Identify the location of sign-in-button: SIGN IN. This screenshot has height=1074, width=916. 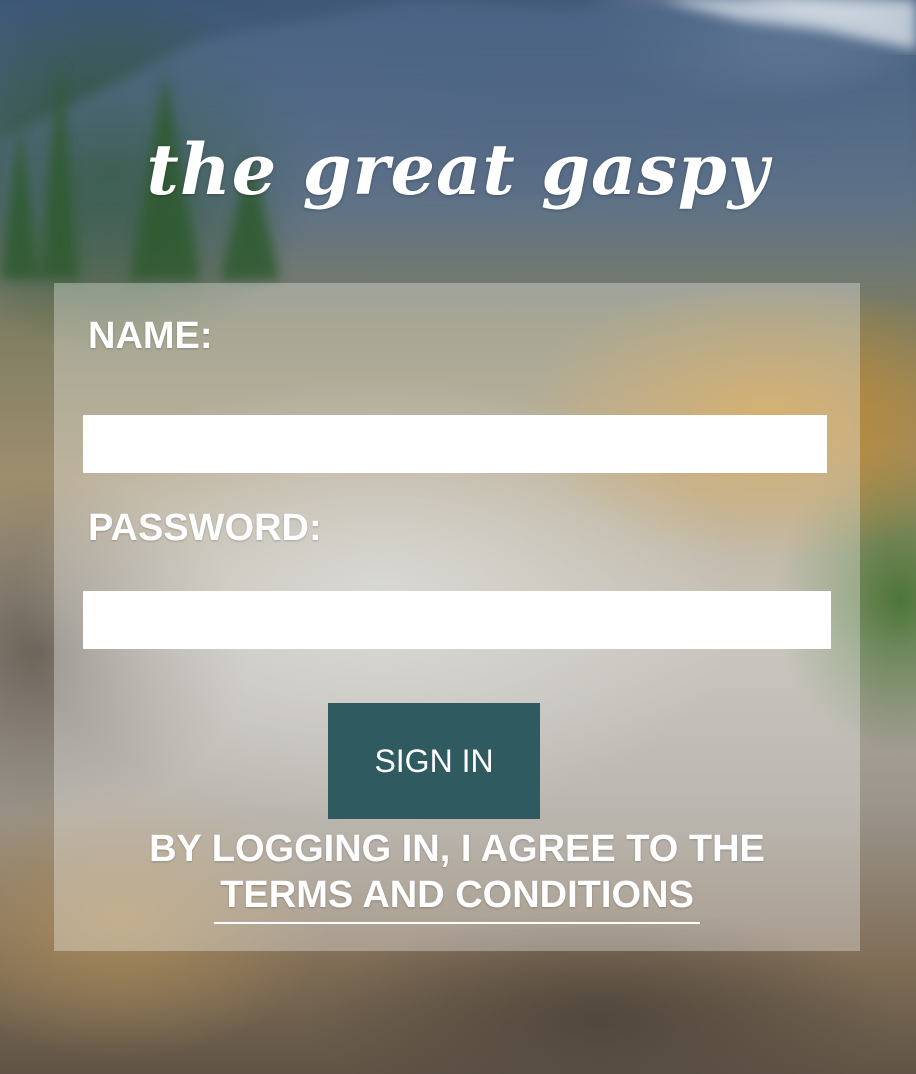
(434, 761).